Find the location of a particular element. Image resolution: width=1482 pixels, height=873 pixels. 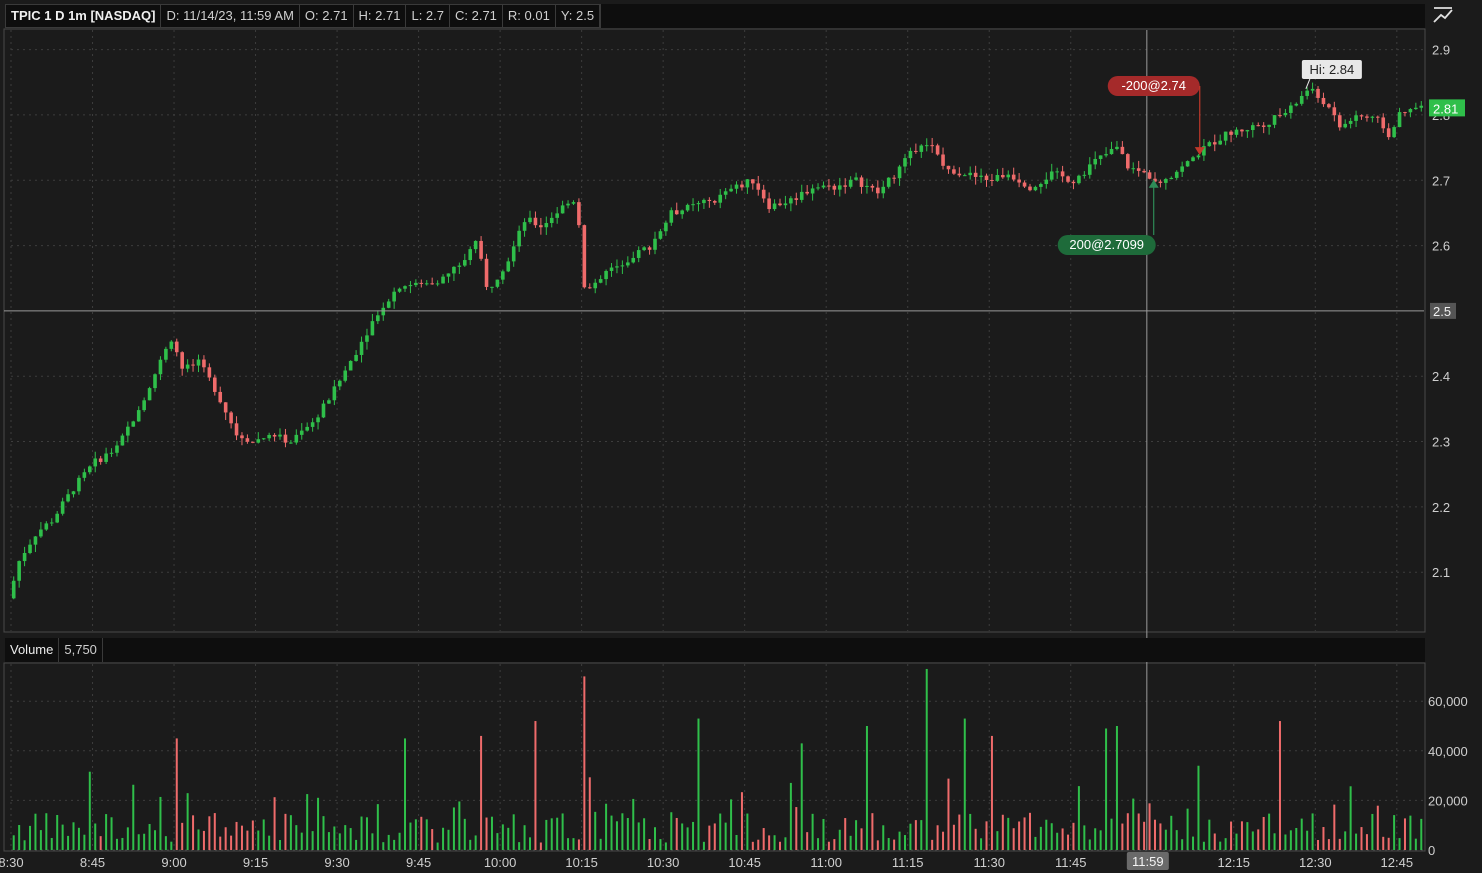

high-label: Hi: 2.84 is located at coordinates (1331, 69).